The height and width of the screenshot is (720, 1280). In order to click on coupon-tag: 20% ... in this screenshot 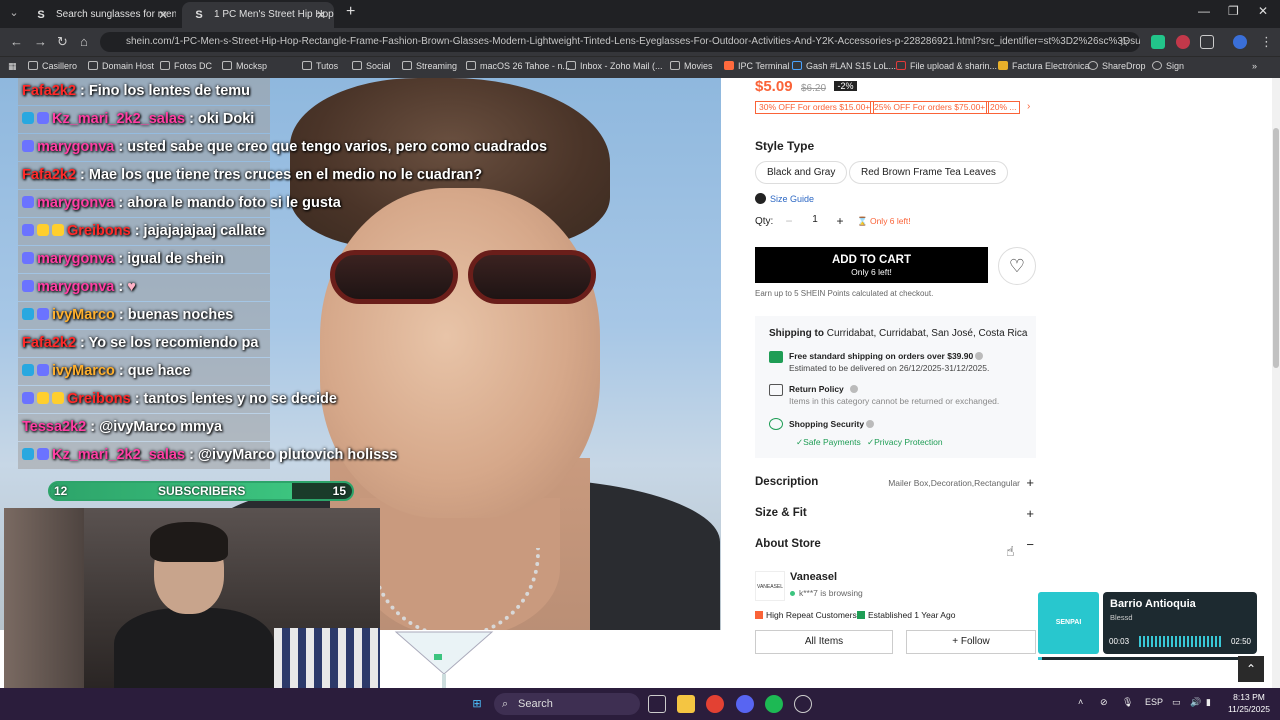, I will do `click(1003, 107)`.